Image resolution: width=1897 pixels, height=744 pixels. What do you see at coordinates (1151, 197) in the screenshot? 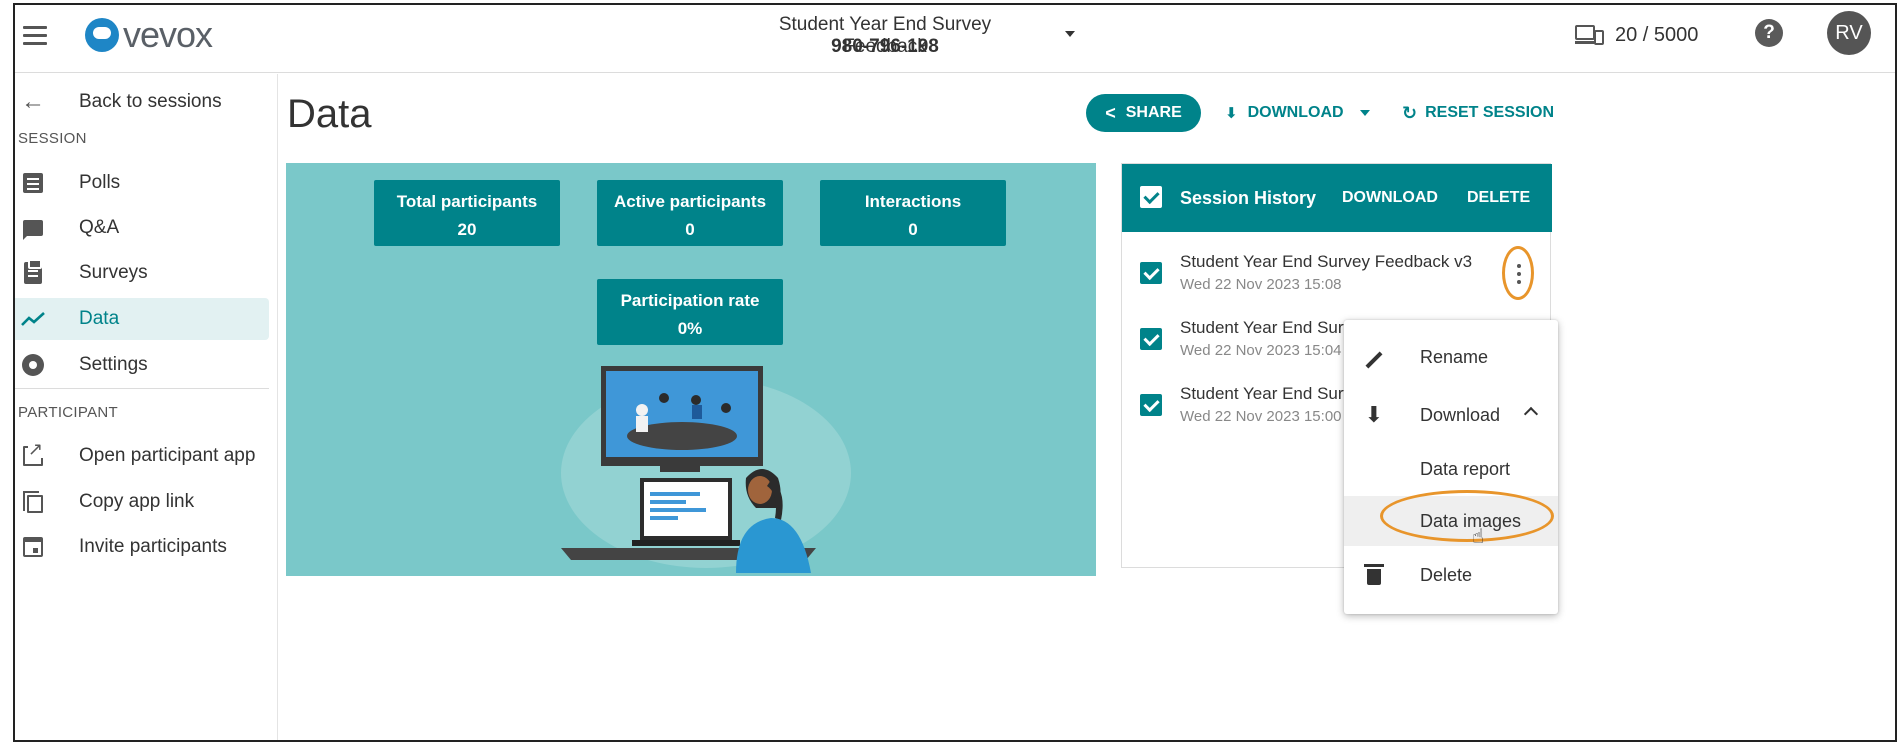
I see `select-all-checkbox` at bounding box center [1151, 197].